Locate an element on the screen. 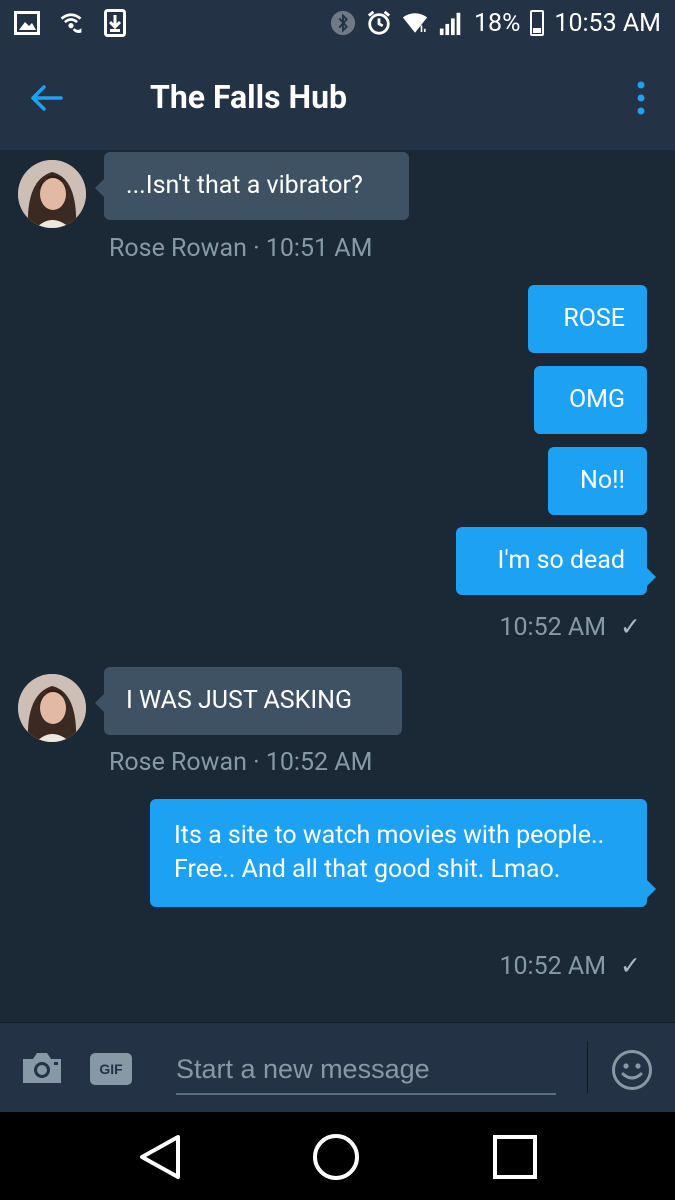 This screenshot has width=675, height=1200. status-time: 10:53 AM is located at coordinates (607, 23).